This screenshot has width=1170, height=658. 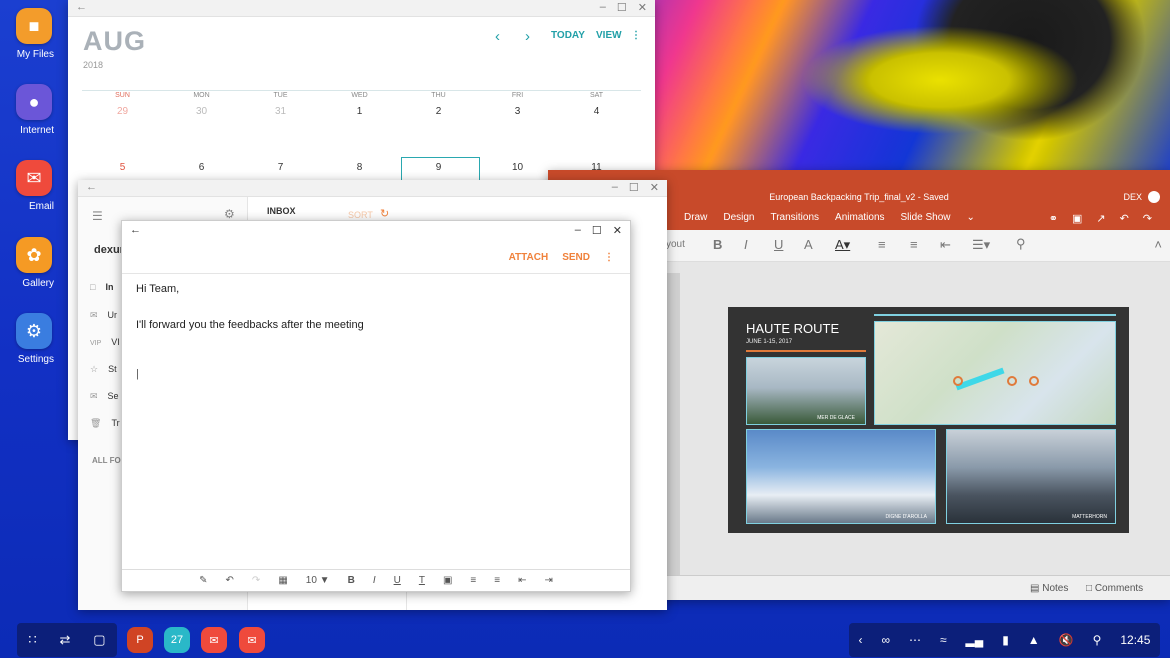 What do you see at coordinates (101, 287) in the screenshot?
I see `folder-item-inbox: □ In` at bounding box center [101, 287].